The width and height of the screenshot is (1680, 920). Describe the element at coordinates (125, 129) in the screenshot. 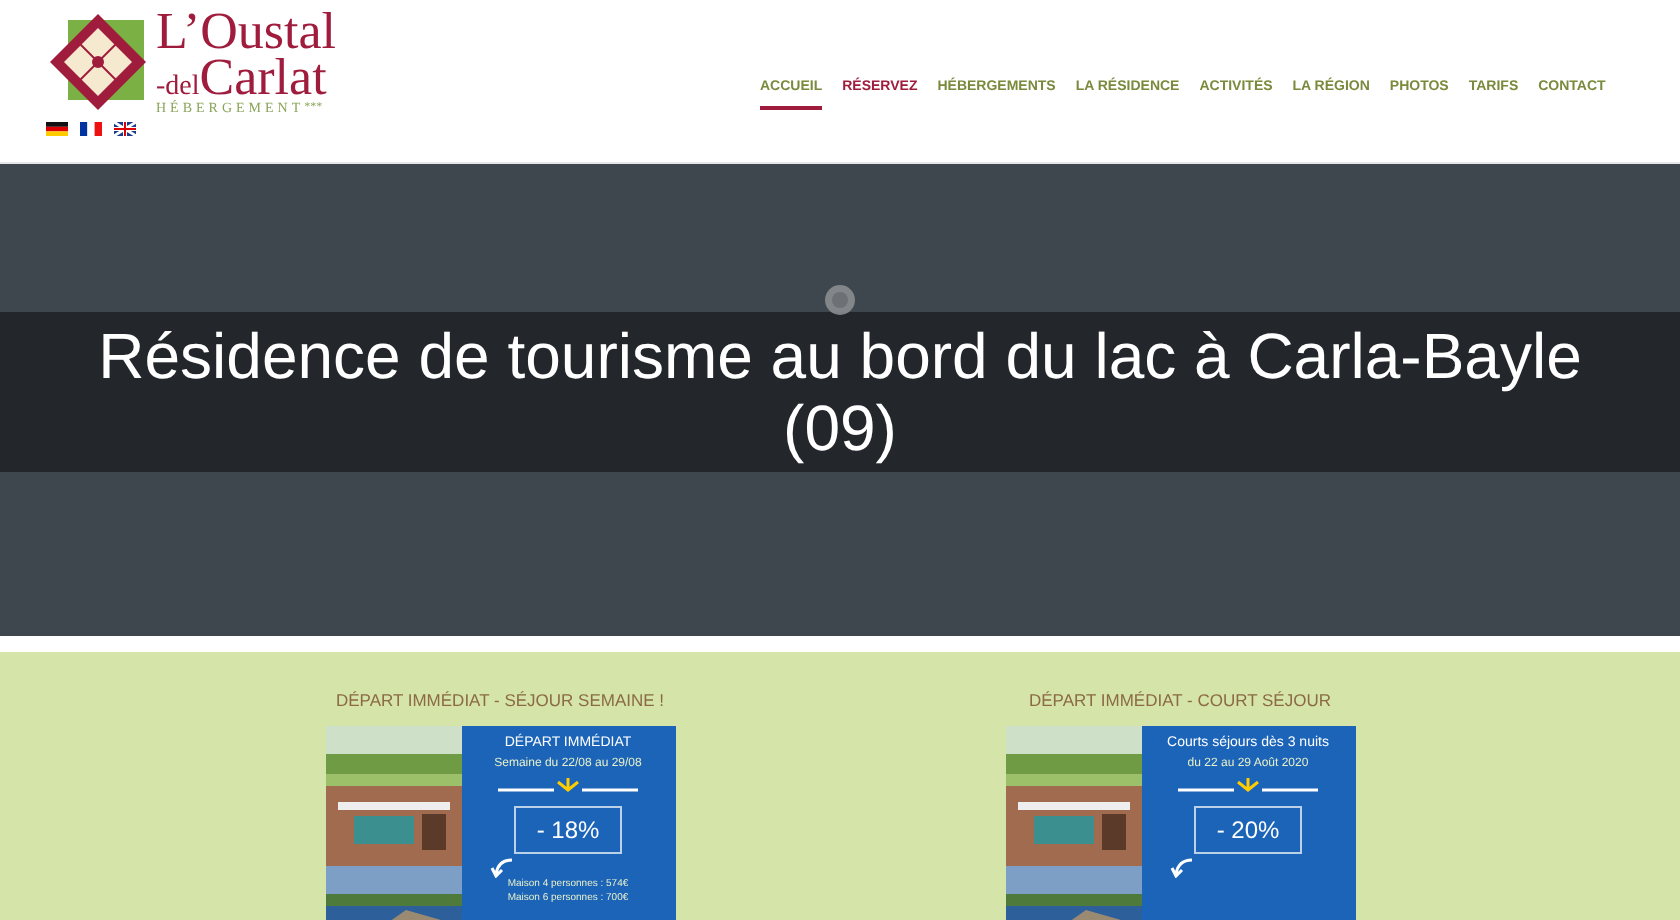

I see `british-flag-icon` at that location.